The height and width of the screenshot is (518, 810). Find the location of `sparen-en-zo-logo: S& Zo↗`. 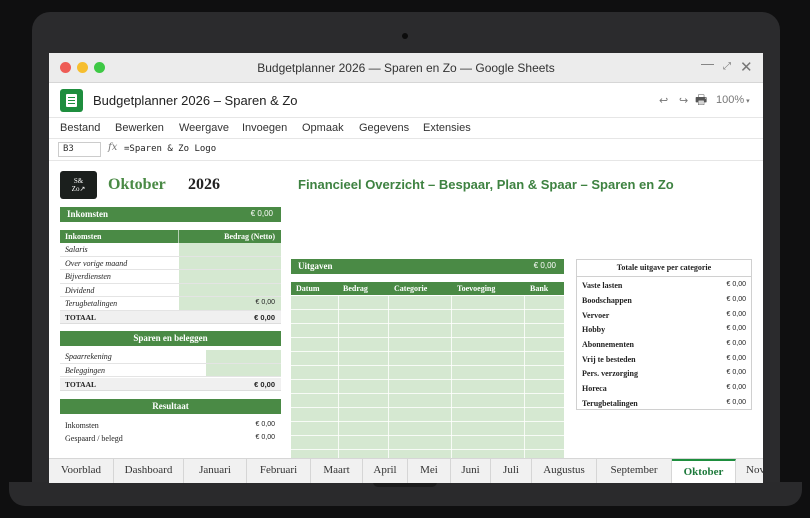

sparen-en-zo-logo: S& Zo↗ is located at coordinates (78, 185).